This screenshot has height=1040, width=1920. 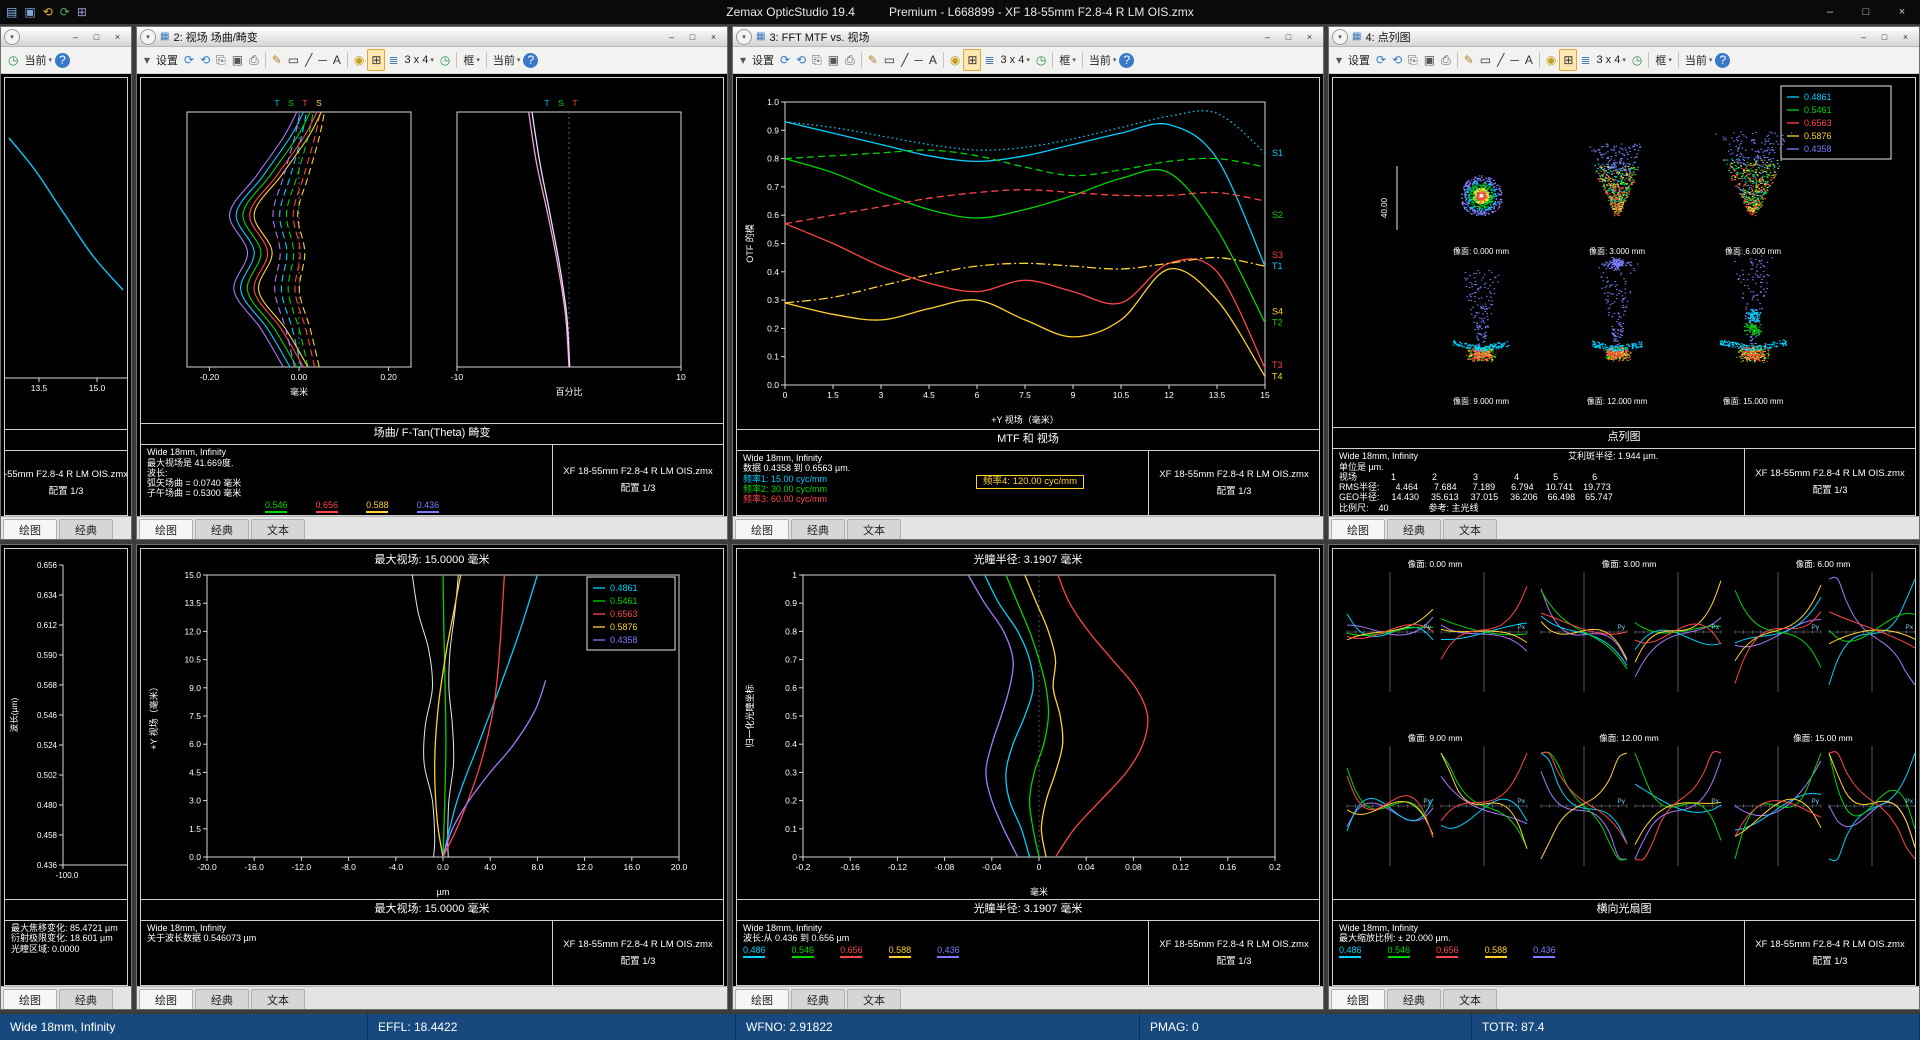 What do you see at coordinates (1624, 37) in the screenshot?
I see `window-titlebar: ▾ ▦ 4: 点列图 – □ ×` at bounding box center [1624, 37].